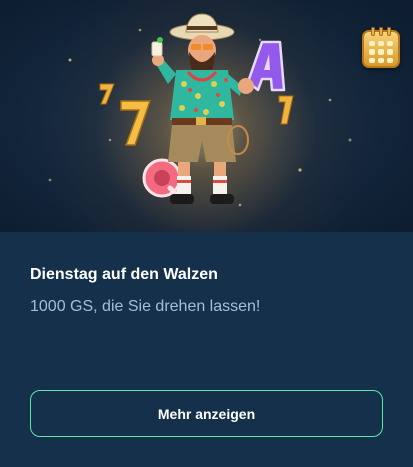 Image resolution: width=413 pixels, height=467 pixels. Describe the element at coordinates (124, 274) in the screenshot. I see `promo-title: Dienstag auf den Walzen` at that location.